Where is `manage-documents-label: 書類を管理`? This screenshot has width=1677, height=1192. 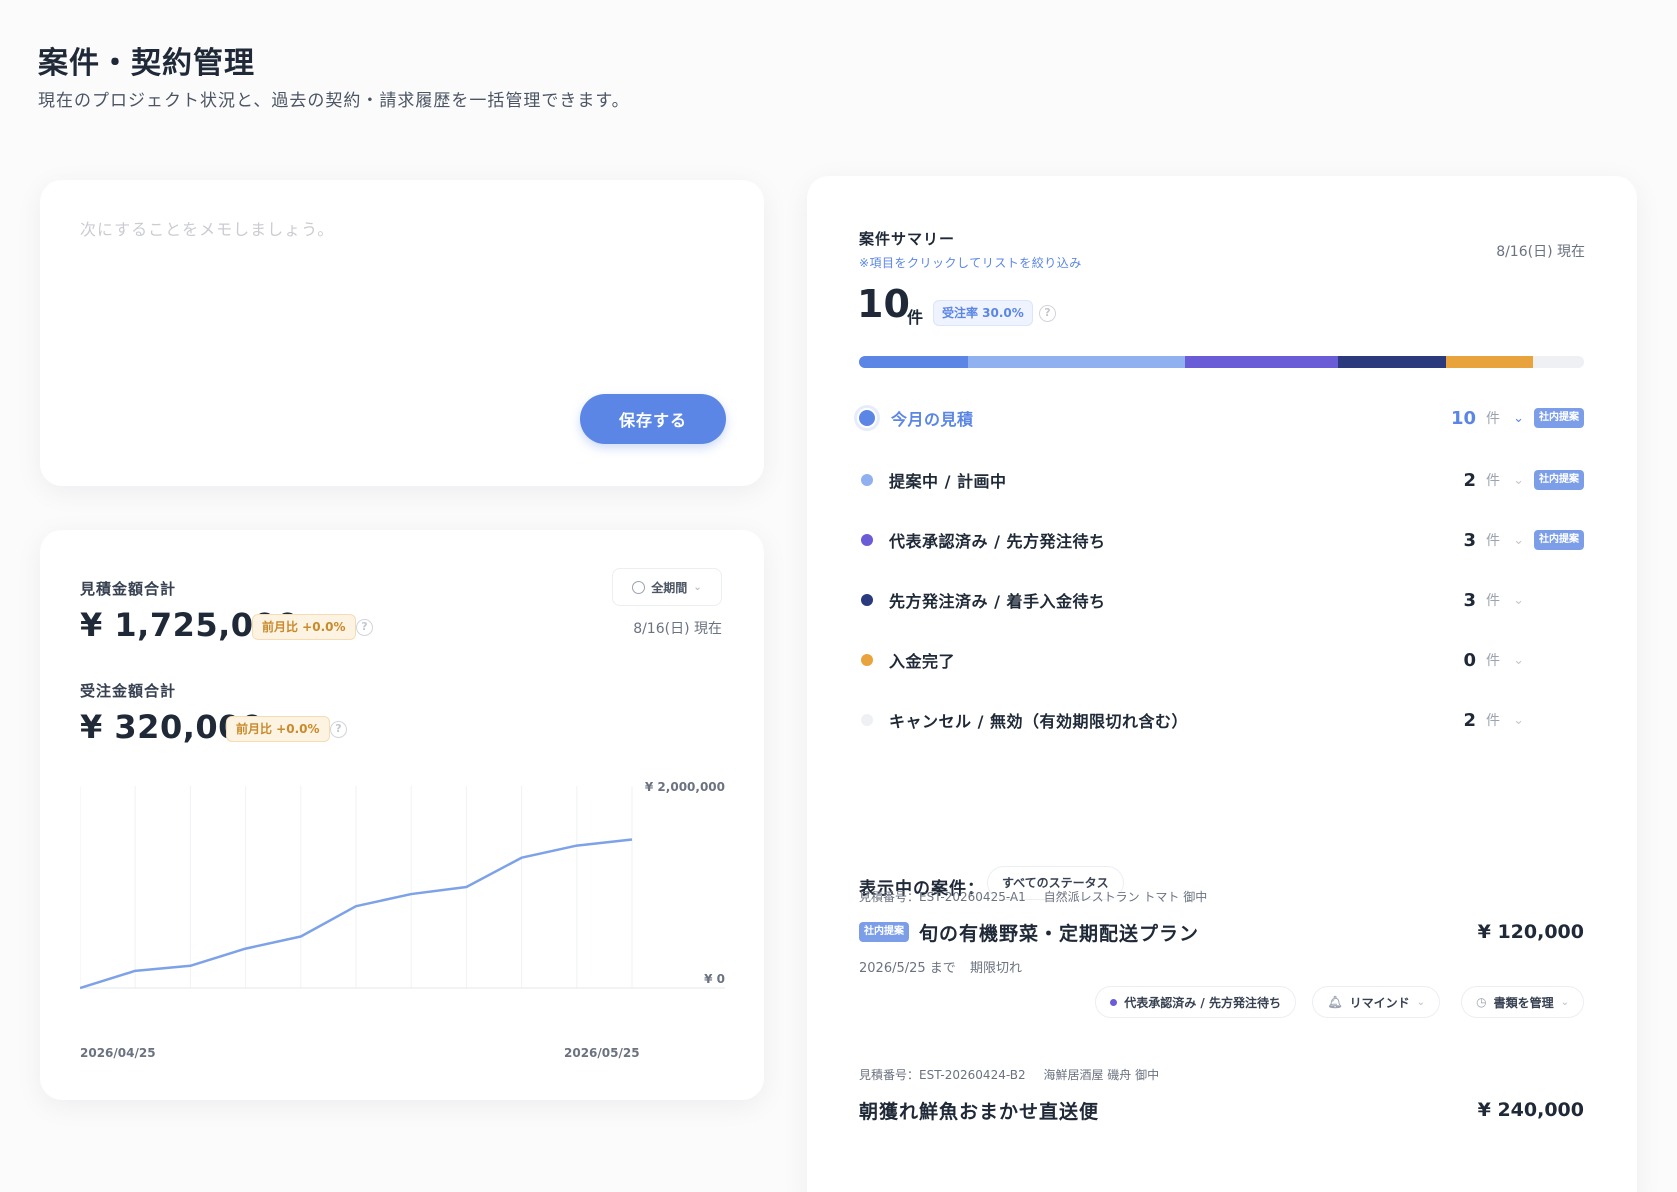
manage-documents-label: 書類を管理 is located at coordinates (1523, 1002).